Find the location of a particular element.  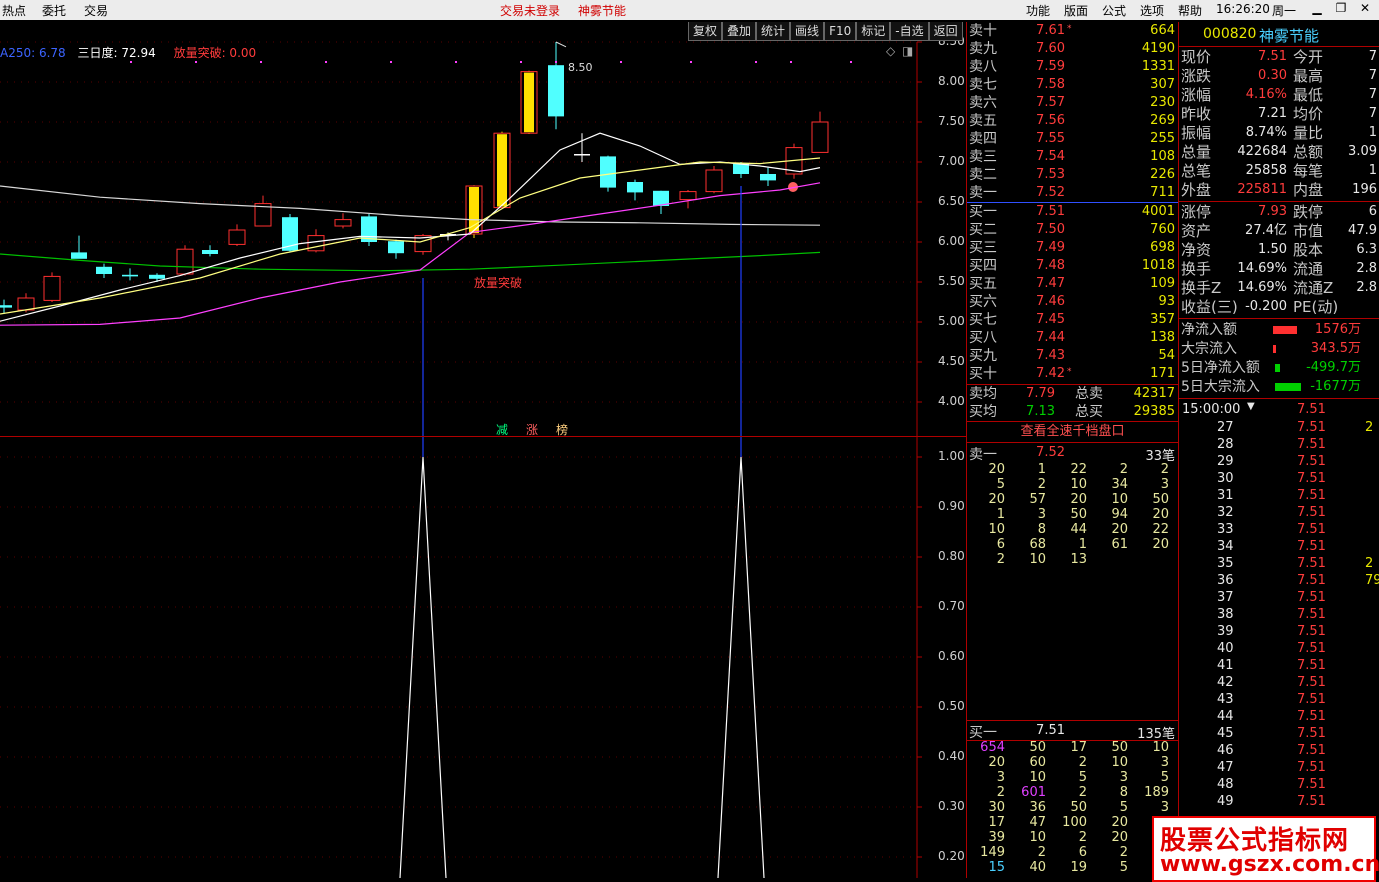

quote-label-2: 总额 is located at coordinates (1308, 152).